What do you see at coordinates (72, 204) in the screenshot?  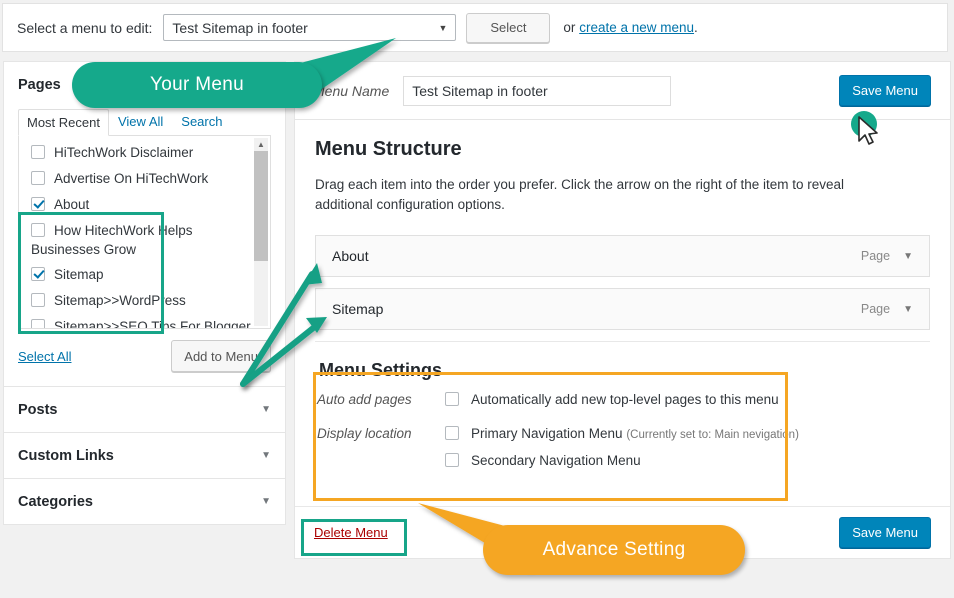 I see `page-label: About` at bounding box center [72, 204].